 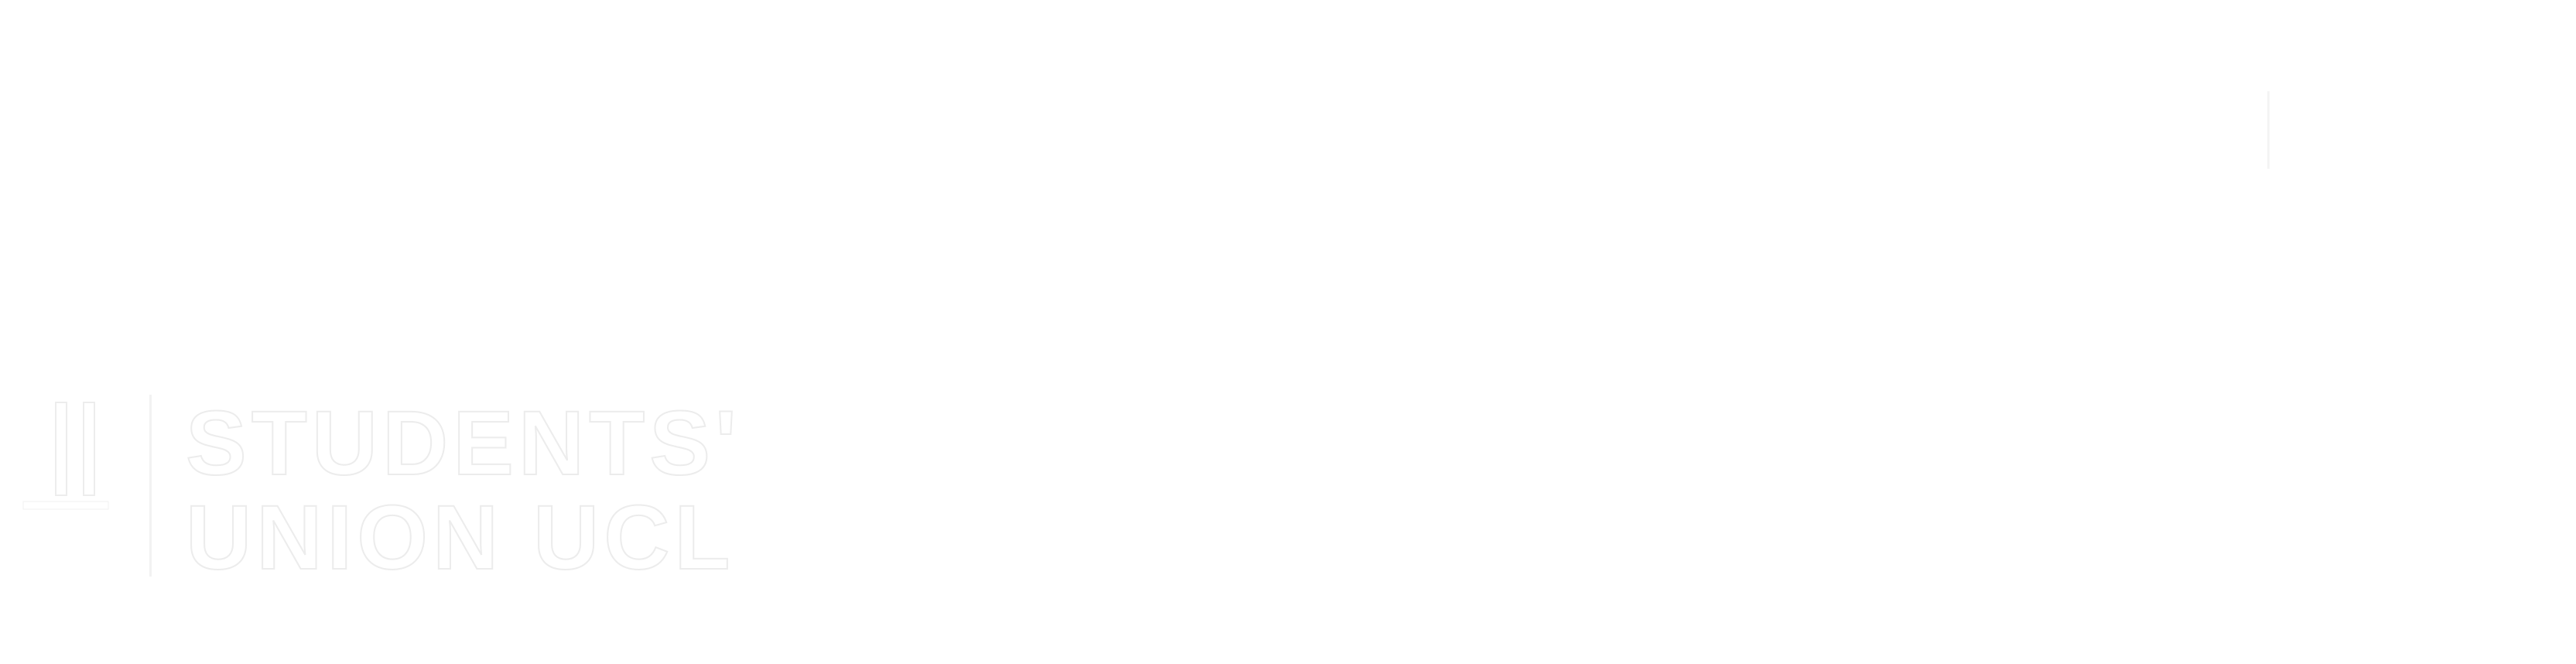 I want to click on students-union-logo: STUDENTS' UNION UCL, so click(x=387, y=486).